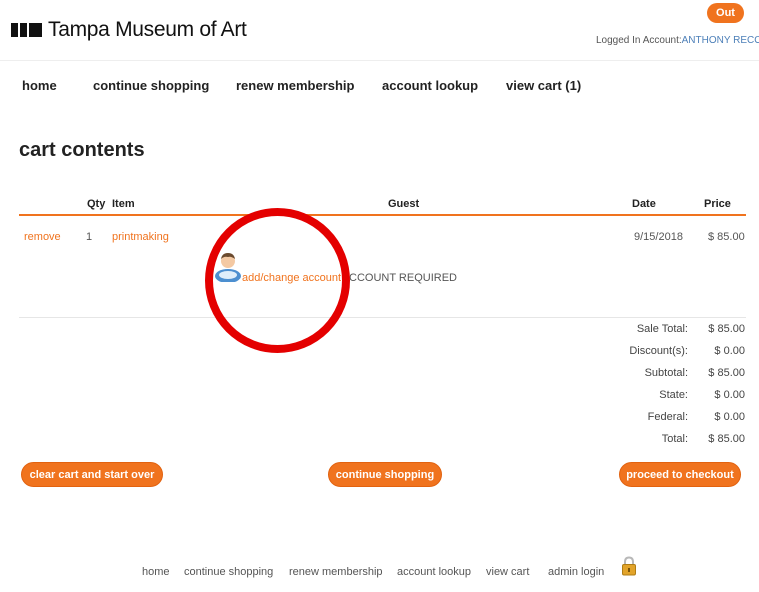 The image size is (759, 592). What do you see at coordinates (147, 29) in the screenshot?
I see `logo-text: Tampa Museum of Art` at bounding box center [147, 29].